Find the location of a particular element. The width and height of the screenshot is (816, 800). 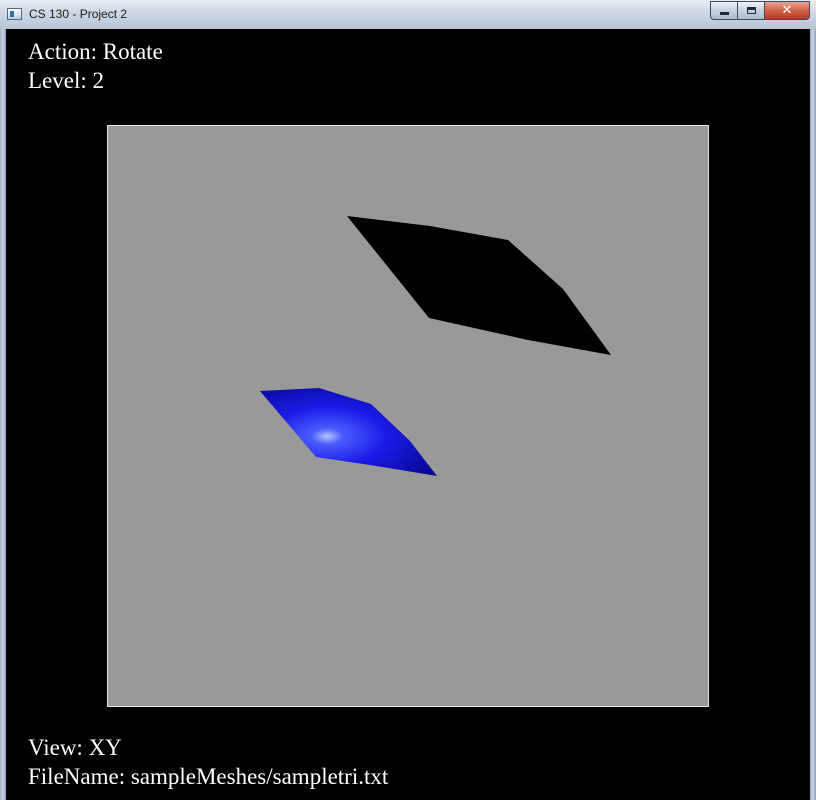

minimize-icon is located at coordinates (724, 13).